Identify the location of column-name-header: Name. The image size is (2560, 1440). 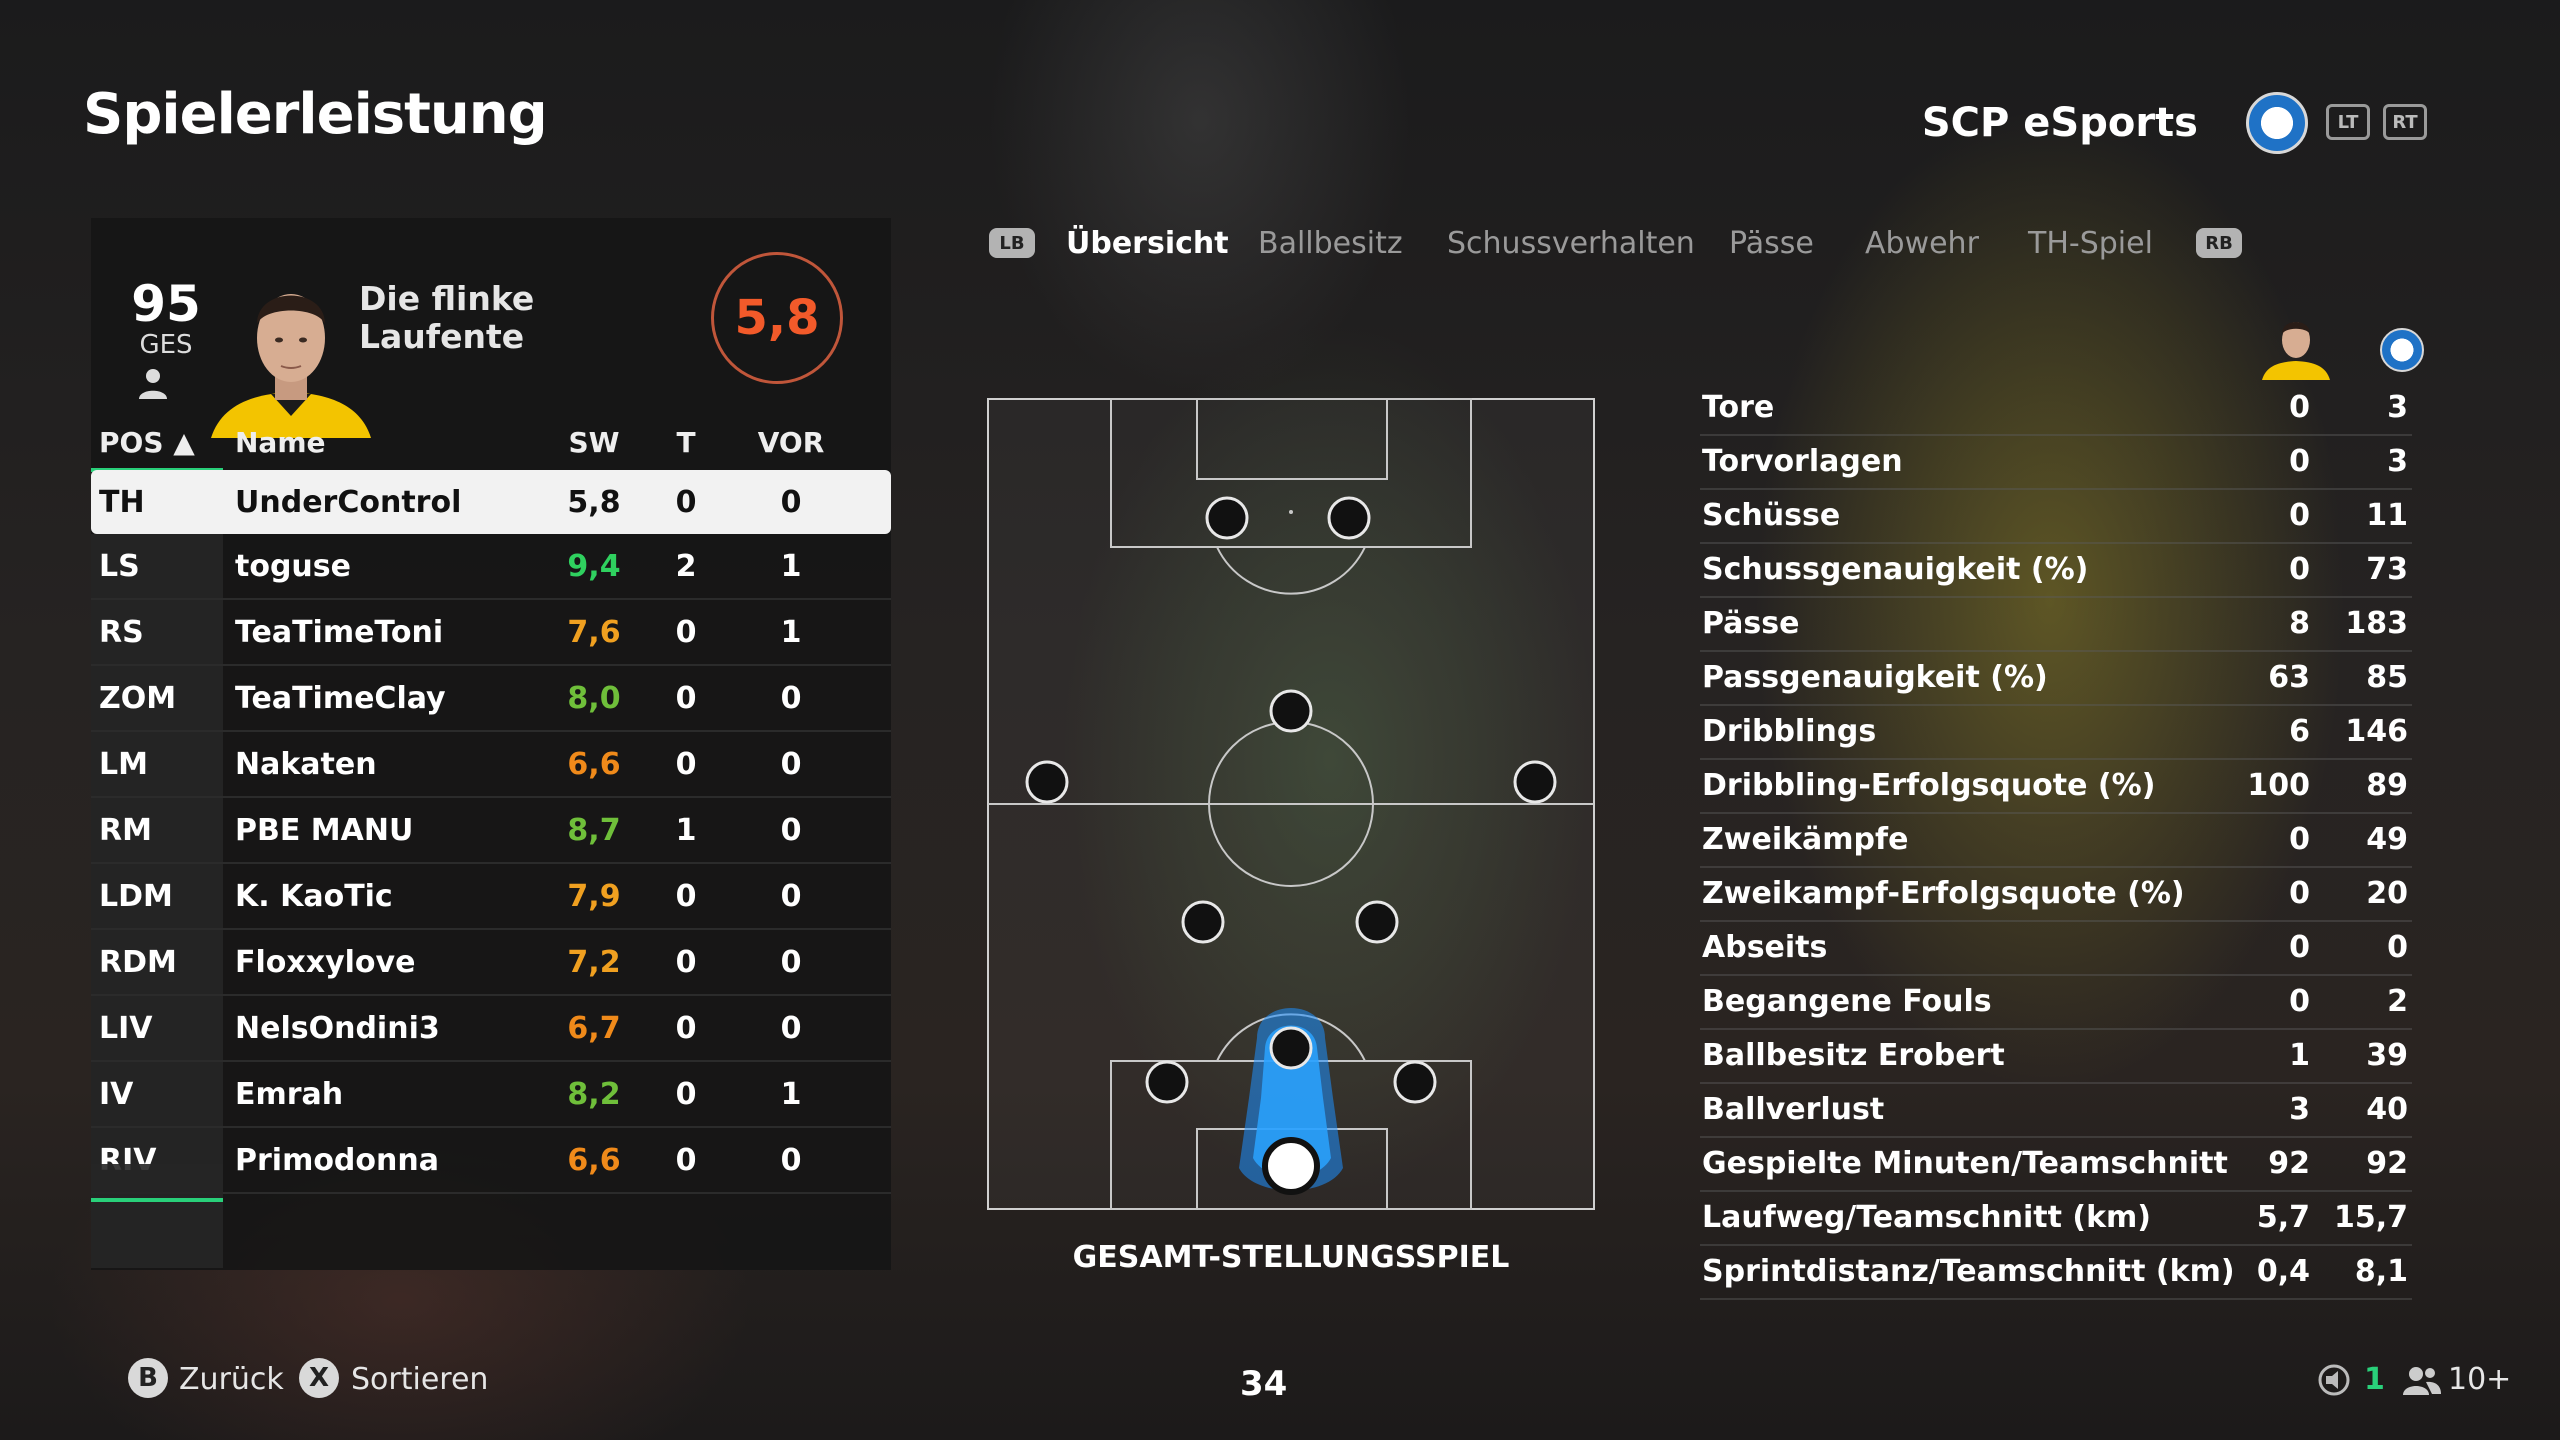
(280, 442).